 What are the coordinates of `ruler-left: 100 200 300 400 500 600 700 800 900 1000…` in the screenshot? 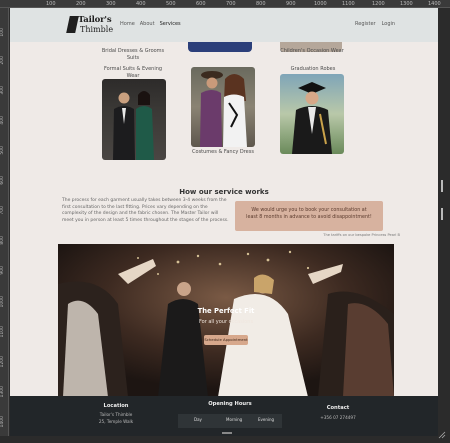 It's located at (4, 222).